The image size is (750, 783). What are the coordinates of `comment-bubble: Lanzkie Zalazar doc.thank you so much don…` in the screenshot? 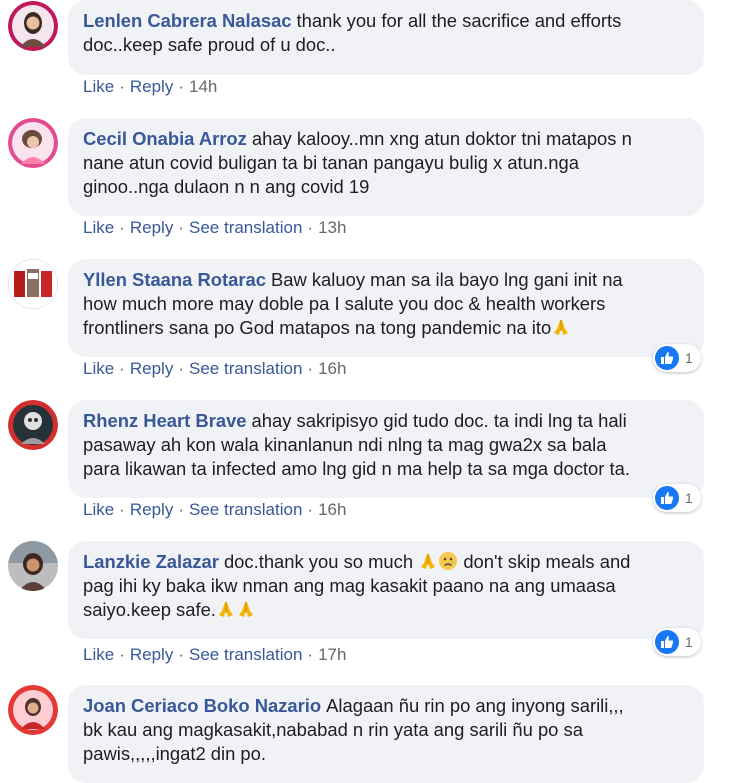 It's located at (386, 590).